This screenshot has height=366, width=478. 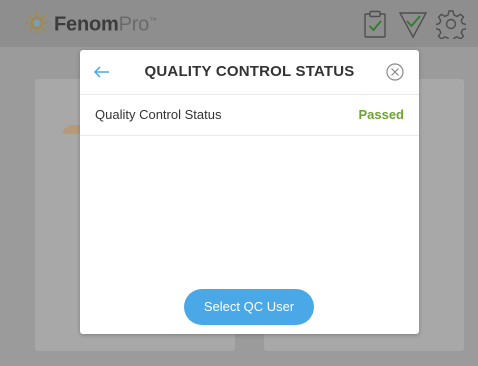 I want to click on sun-icon, so click(x=37, y=23).